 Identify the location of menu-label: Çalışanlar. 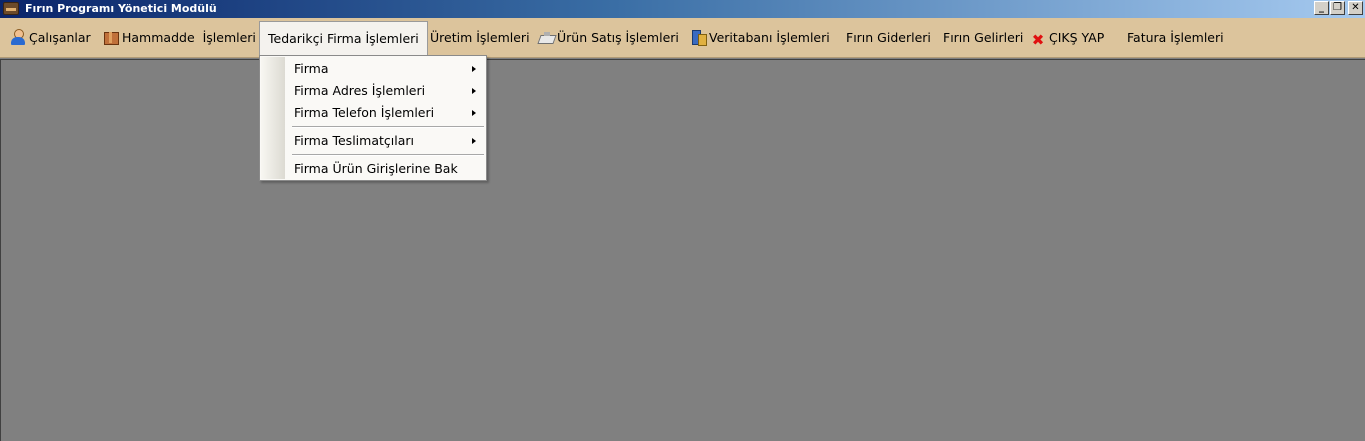
(60, 37).